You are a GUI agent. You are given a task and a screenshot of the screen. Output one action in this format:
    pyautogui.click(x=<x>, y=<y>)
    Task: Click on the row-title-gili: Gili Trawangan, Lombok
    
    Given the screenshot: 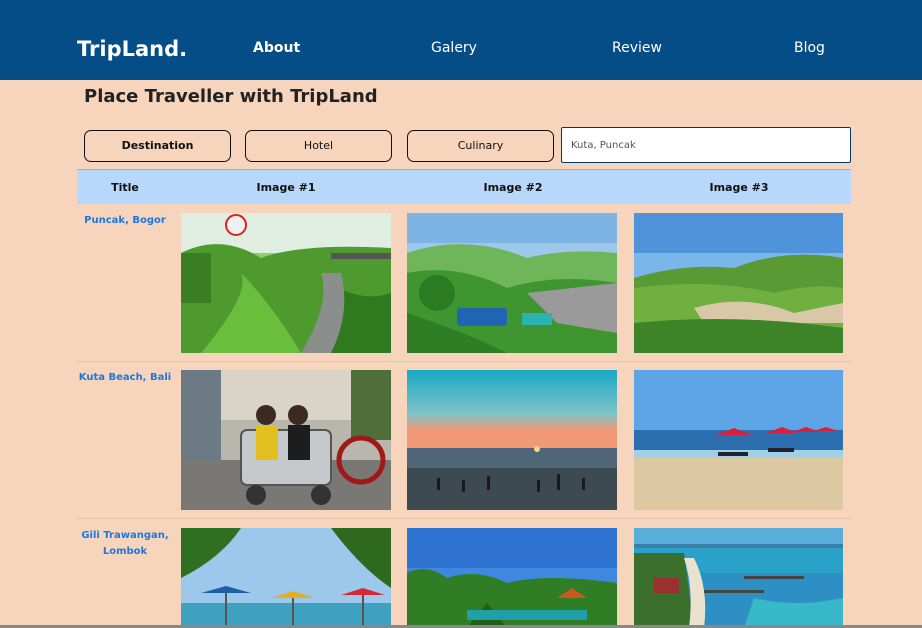 What is the action you would take?
    pyautogui.click(x=125, y=544)
    